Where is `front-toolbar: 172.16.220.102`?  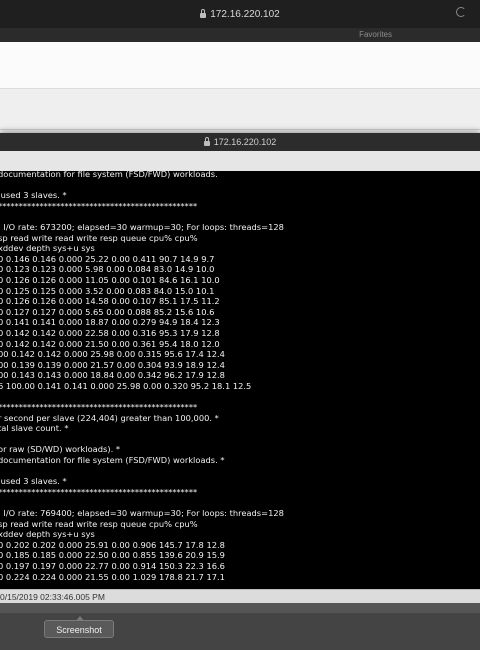 front-toolbar: 172.16.220.102 is located at coordinates (240, 142).